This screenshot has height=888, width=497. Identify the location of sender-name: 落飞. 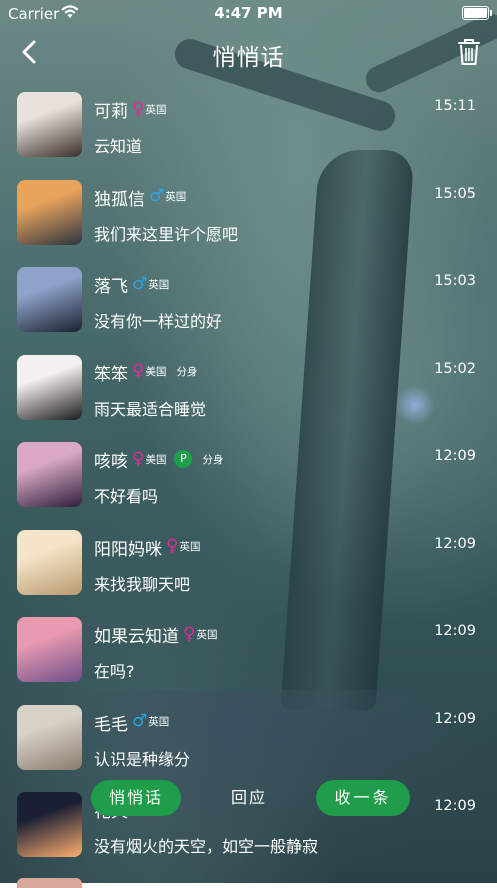
(111, 287).